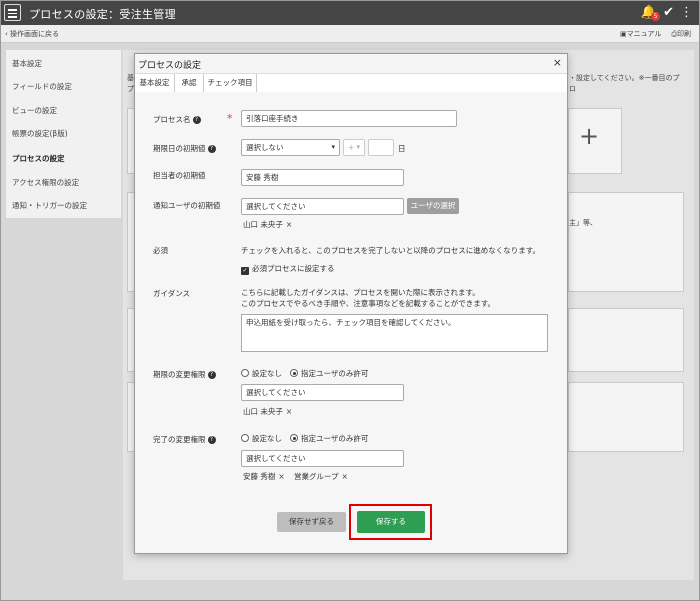  What do you see at coordinates (391, 522) in the screenshot?
I see `save-button: 保存する` at bounding box center [391, 522].